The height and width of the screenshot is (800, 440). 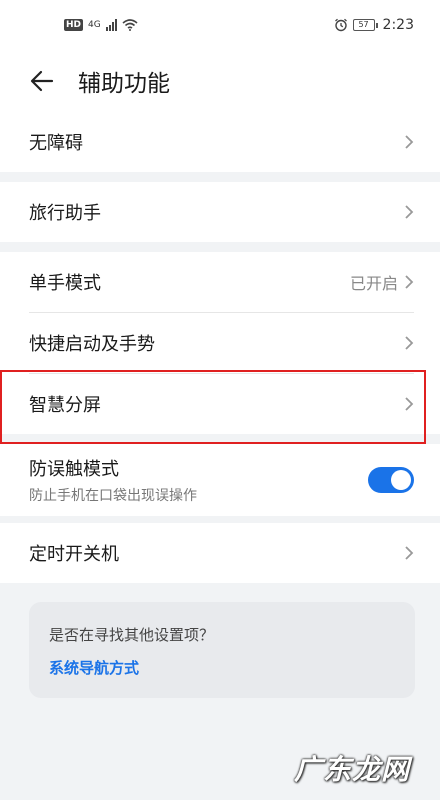 What do you see at coordinates (124, 84) in the screenshot?
I see `page-title: 辅助功能` at bounding box center [124, 84].